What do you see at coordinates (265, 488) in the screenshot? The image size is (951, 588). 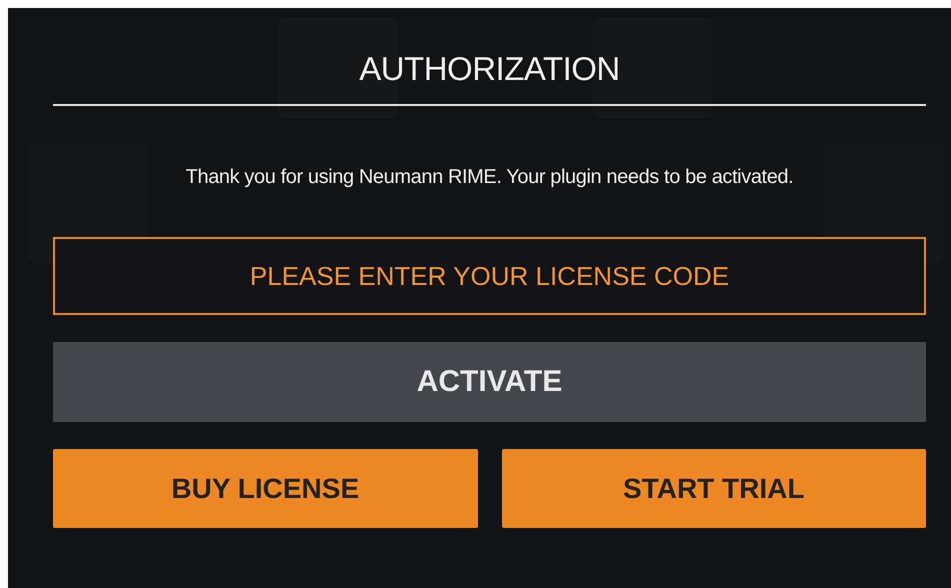 I see `action-button: BUY LICENSE` at bounding box center [265, 488].